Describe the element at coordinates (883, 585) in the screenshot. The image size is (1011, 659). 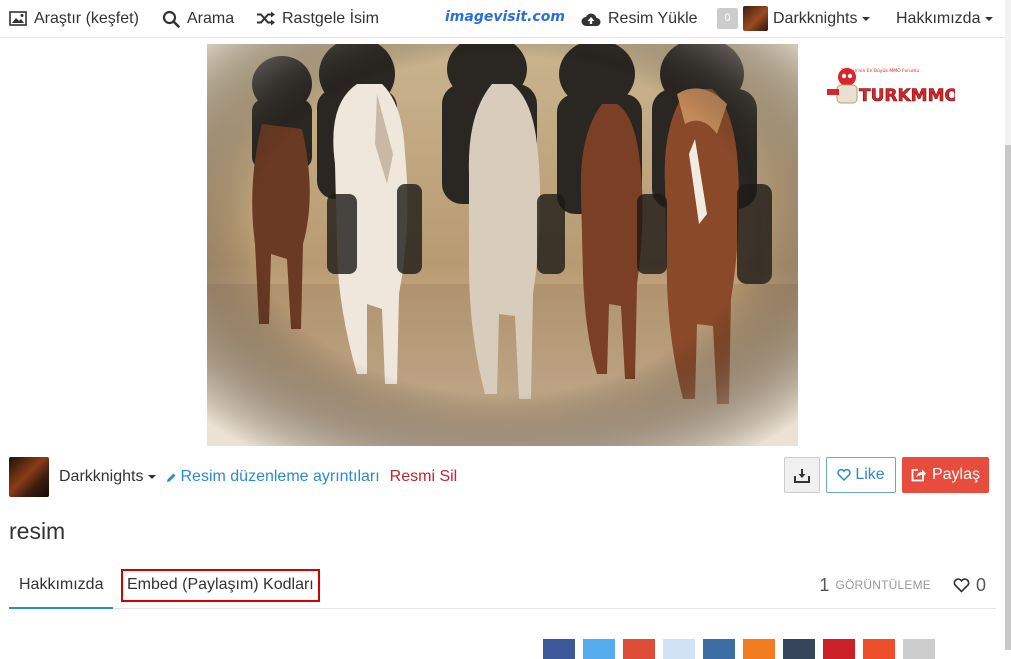
I see `views-label: GÖRÜNTÜLEME` at that location.